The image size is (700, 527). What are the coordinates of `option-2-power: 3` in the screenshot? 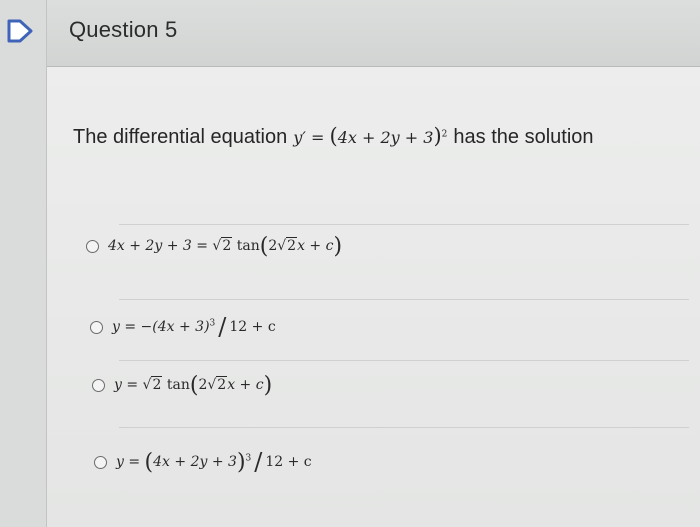 It's located at (212, 323).